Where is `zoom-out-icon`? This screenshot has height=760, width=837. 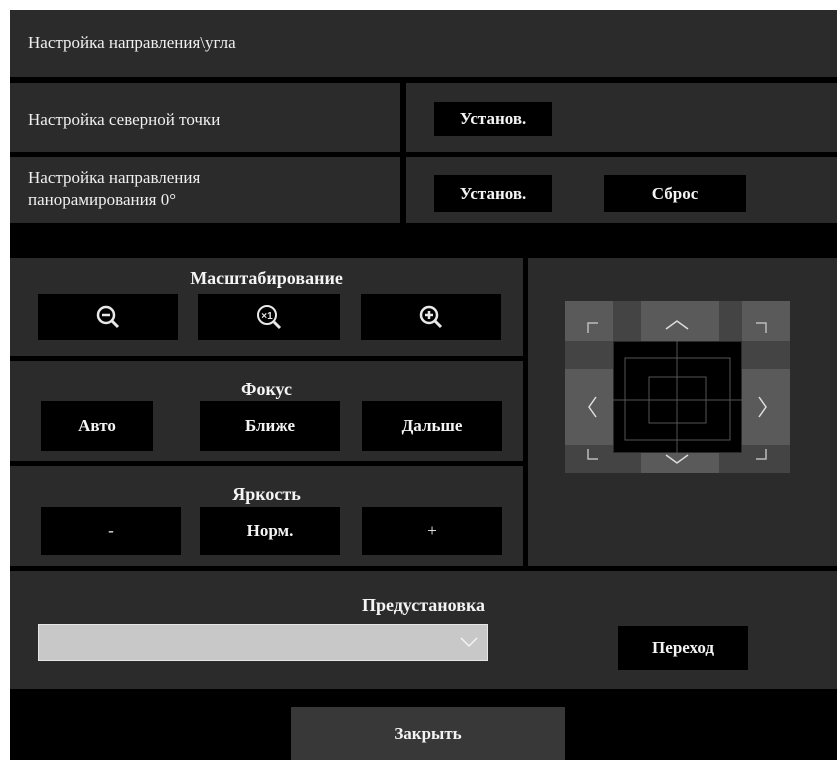 zoom-out-icon is located at coordinates (108, 317).